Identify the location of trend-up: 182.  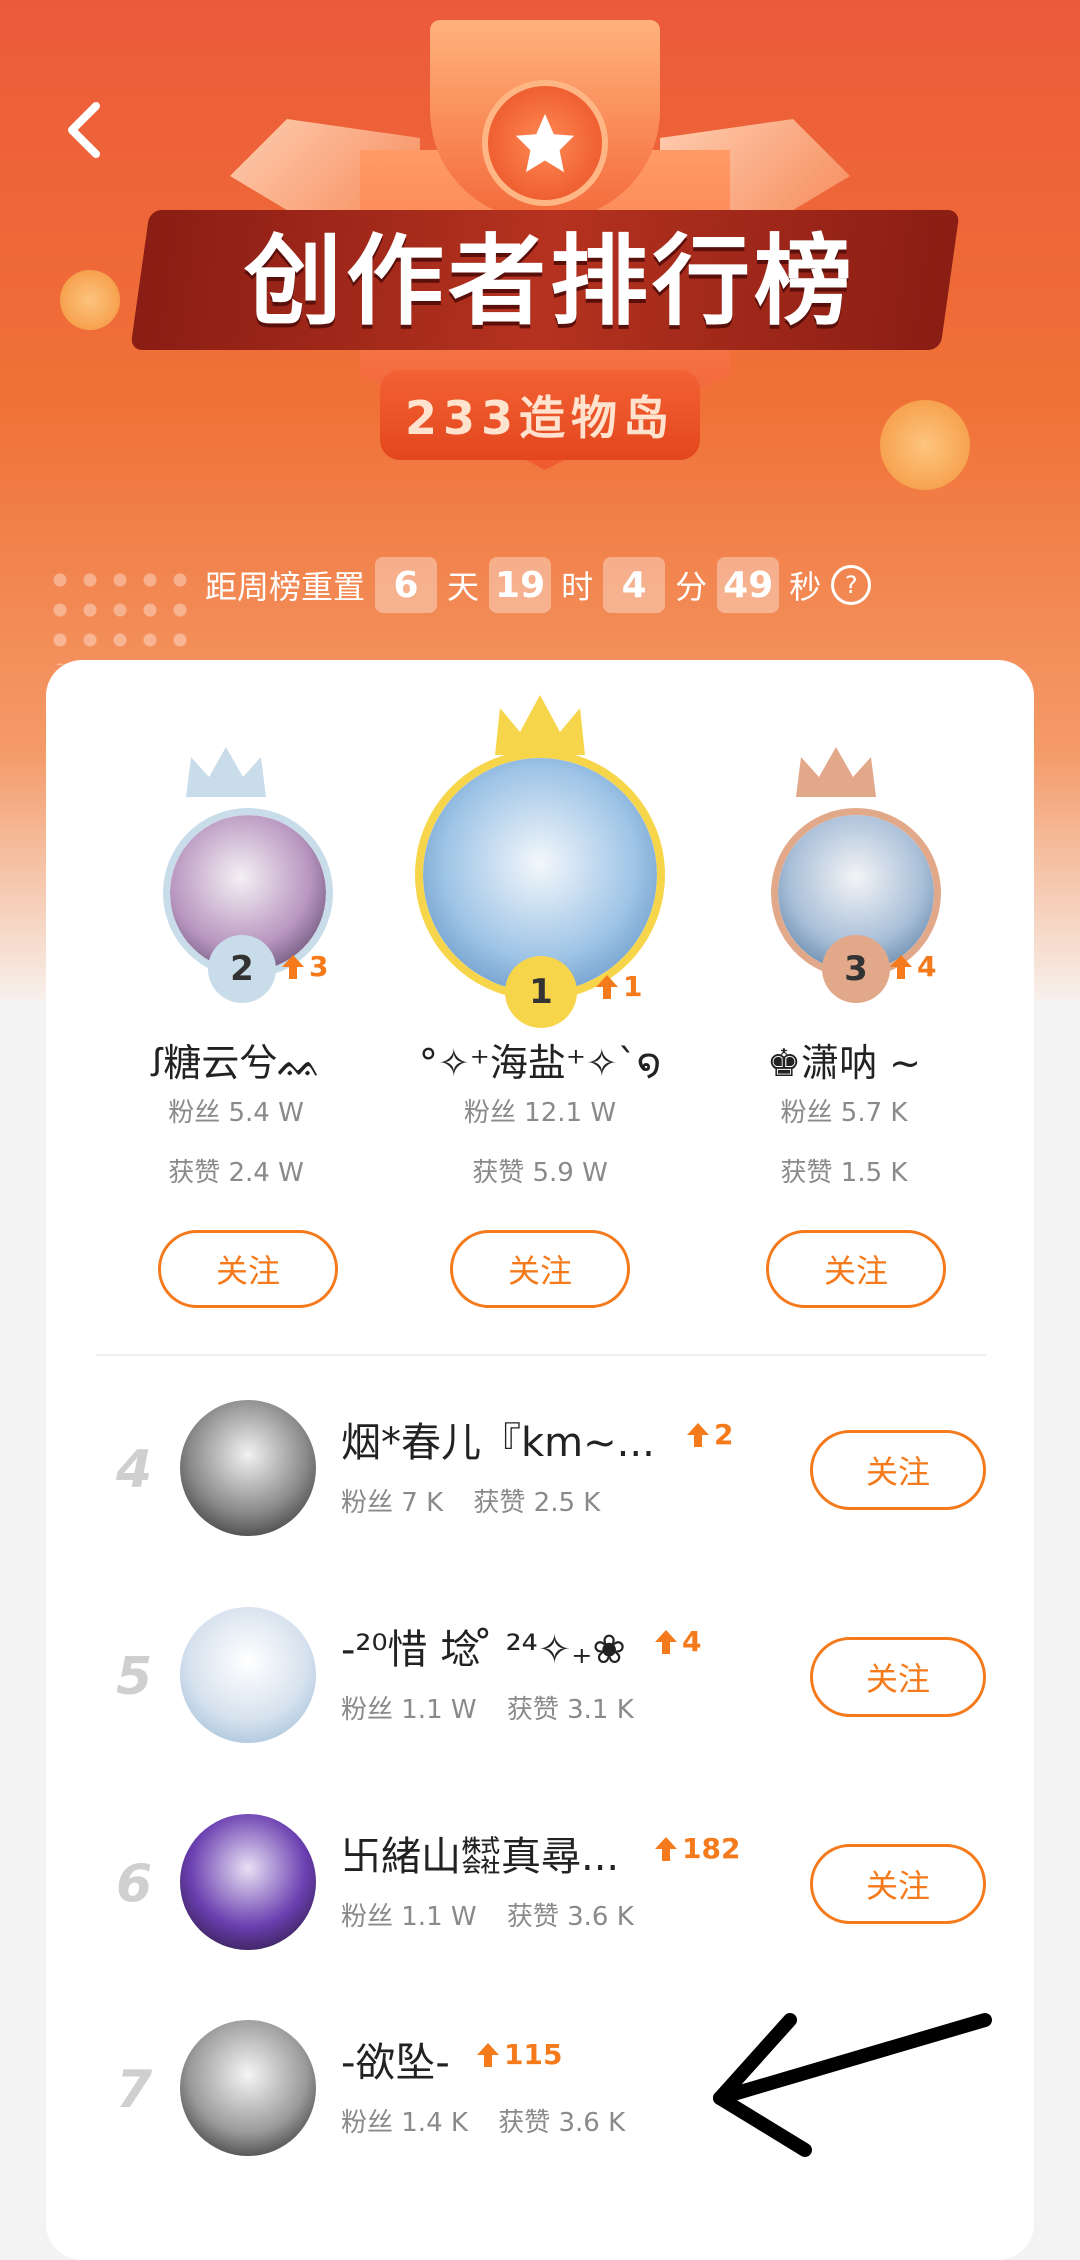
(697, 1848).